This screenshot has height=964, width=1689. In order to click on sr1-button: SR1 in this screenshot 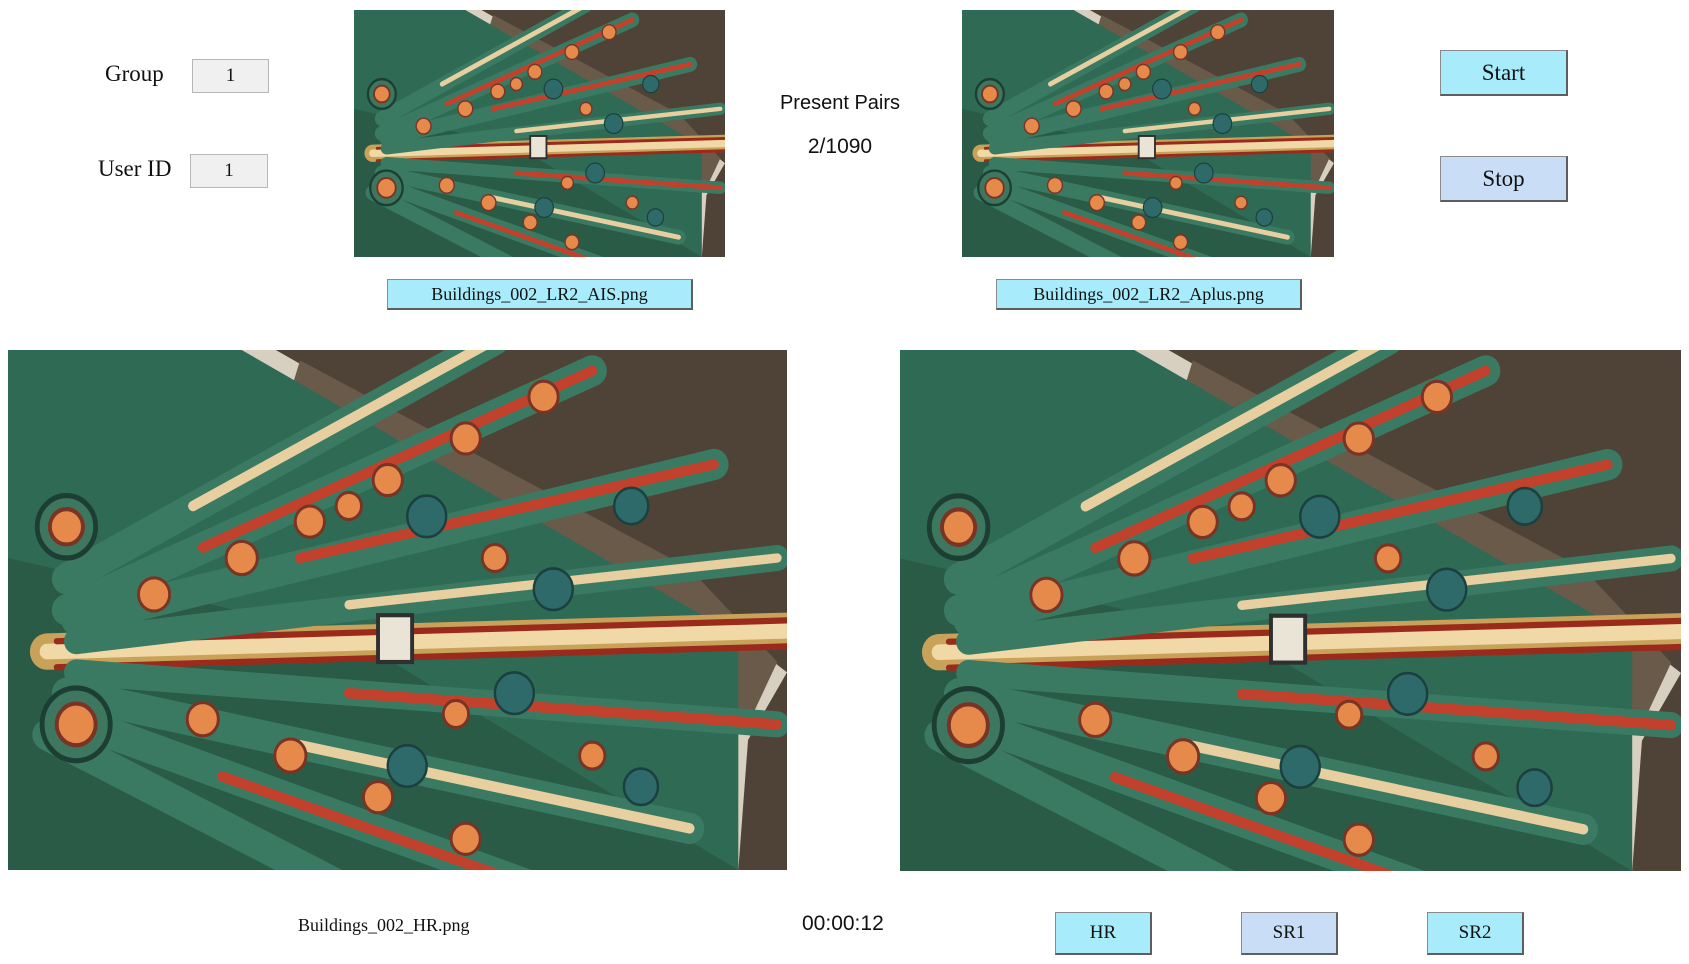, I will do `click(1289, 933)`.